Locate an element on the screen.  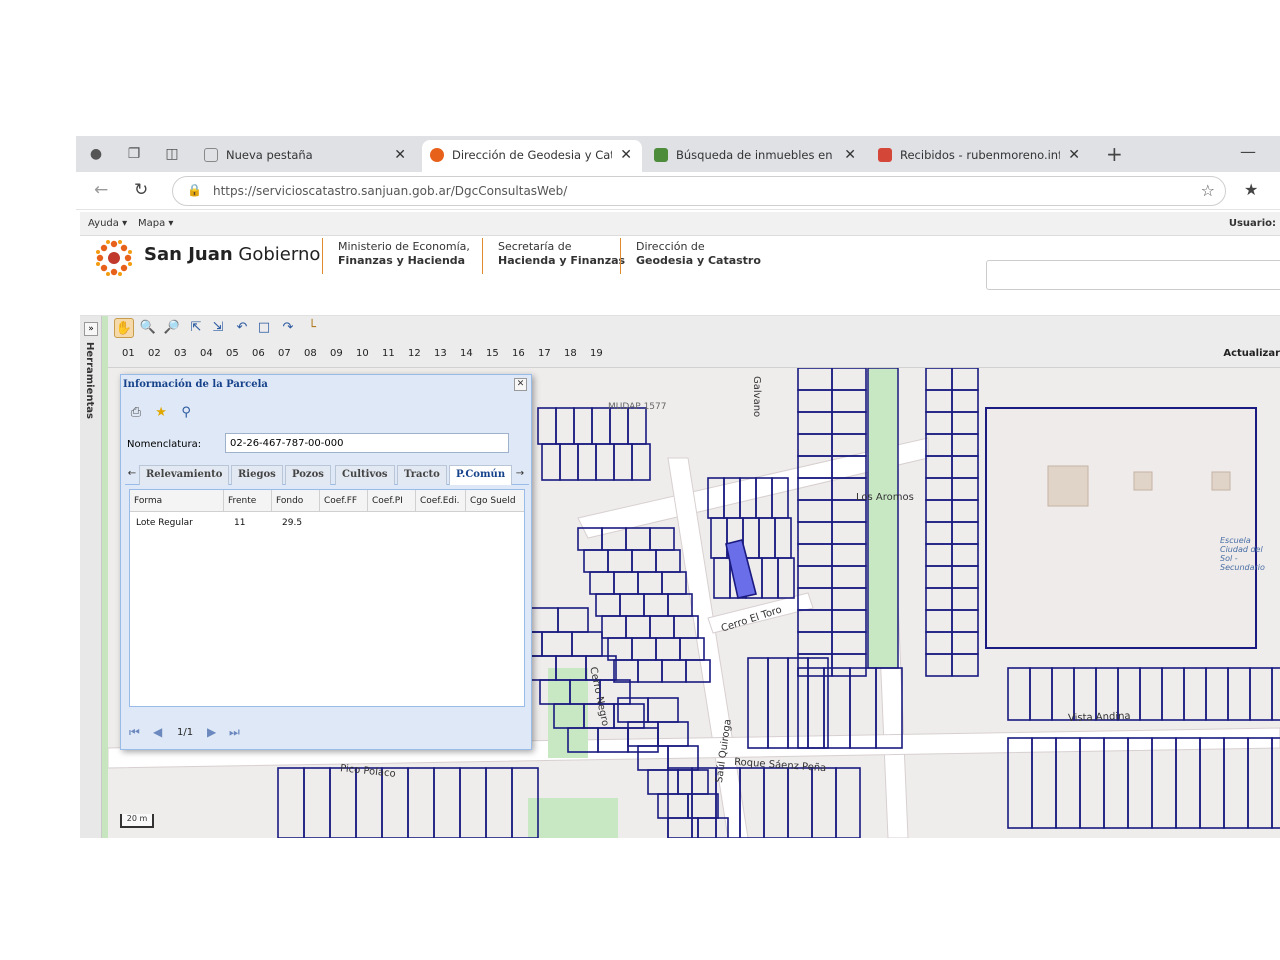
actualizar-button: Actualizar is located at coordinates (1251, 353).